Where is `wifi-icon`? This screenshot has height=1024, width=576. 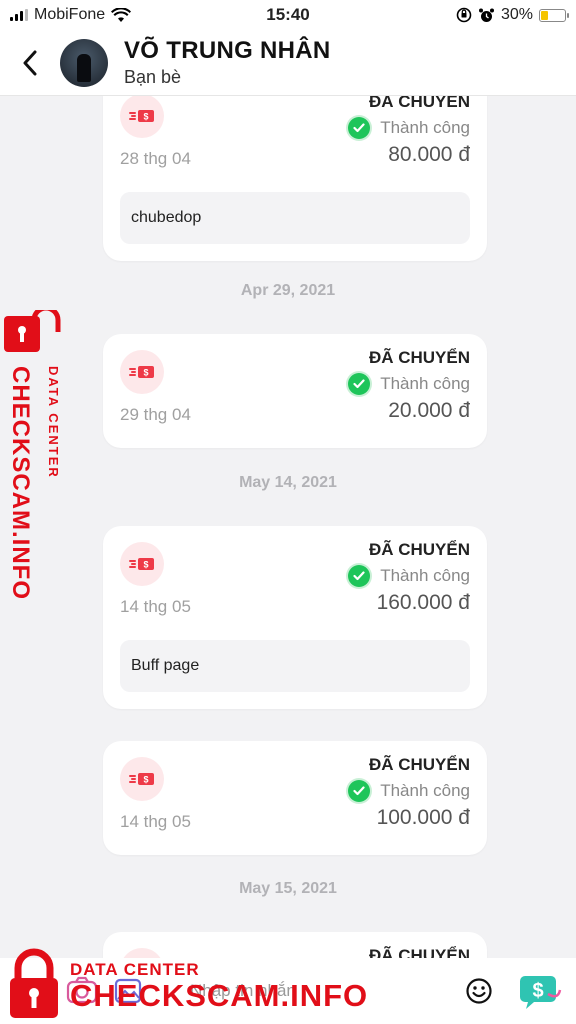
wifi-icon is located at coordinates (121, 14).